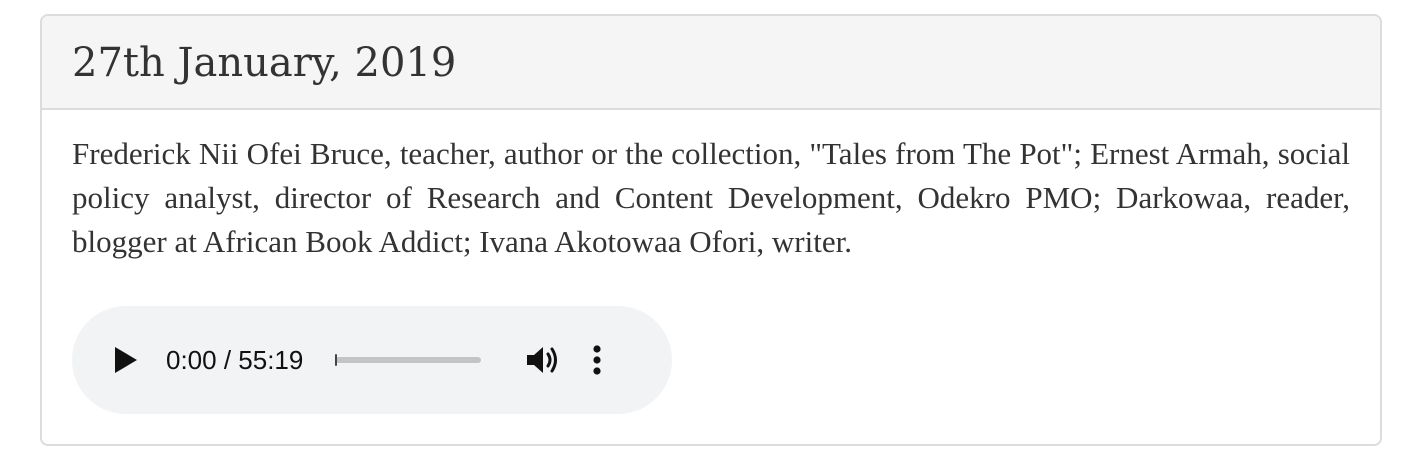 This screenshot has height=460, width=1420. Describe the element at coordinates (235, 359) in the screenshot. I see `time-display: 0:00 / 55:19` at that location.